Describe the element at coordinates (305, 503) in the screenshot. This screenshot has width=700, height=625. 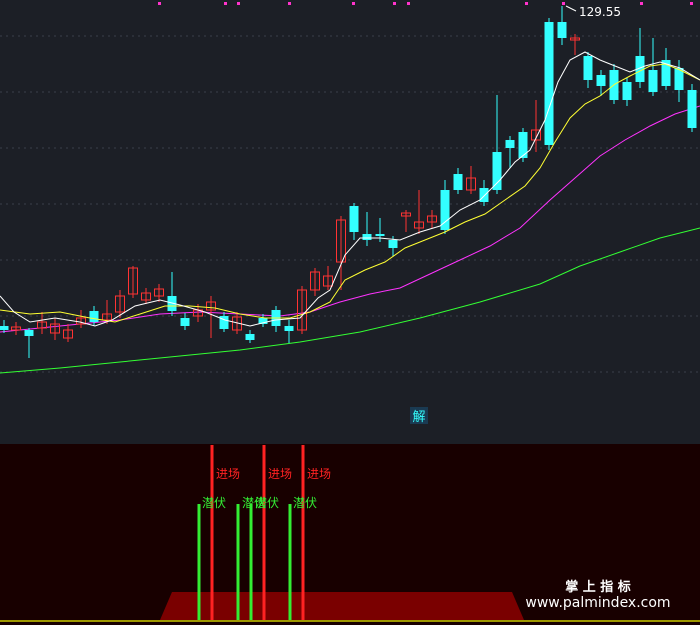
I see `ambush-label-4: 潜伏` at that location.